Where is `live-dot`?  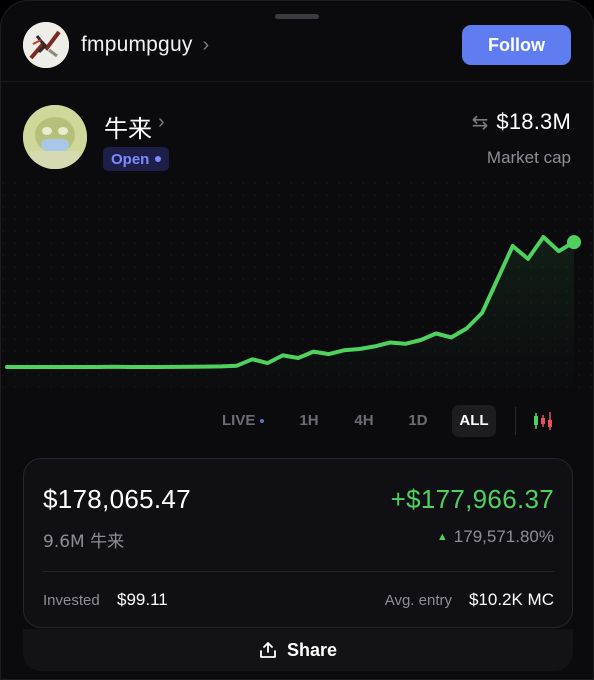 live-dot is located at coordinates (262, 421).